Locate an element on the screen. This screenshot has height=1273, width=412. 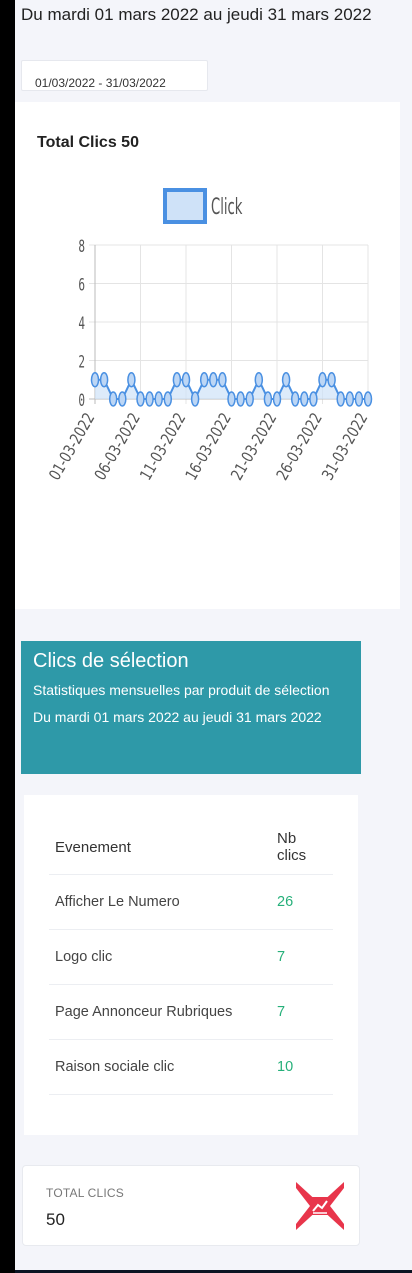
y-tick-label: 0 is located at coordinates (81, 401).